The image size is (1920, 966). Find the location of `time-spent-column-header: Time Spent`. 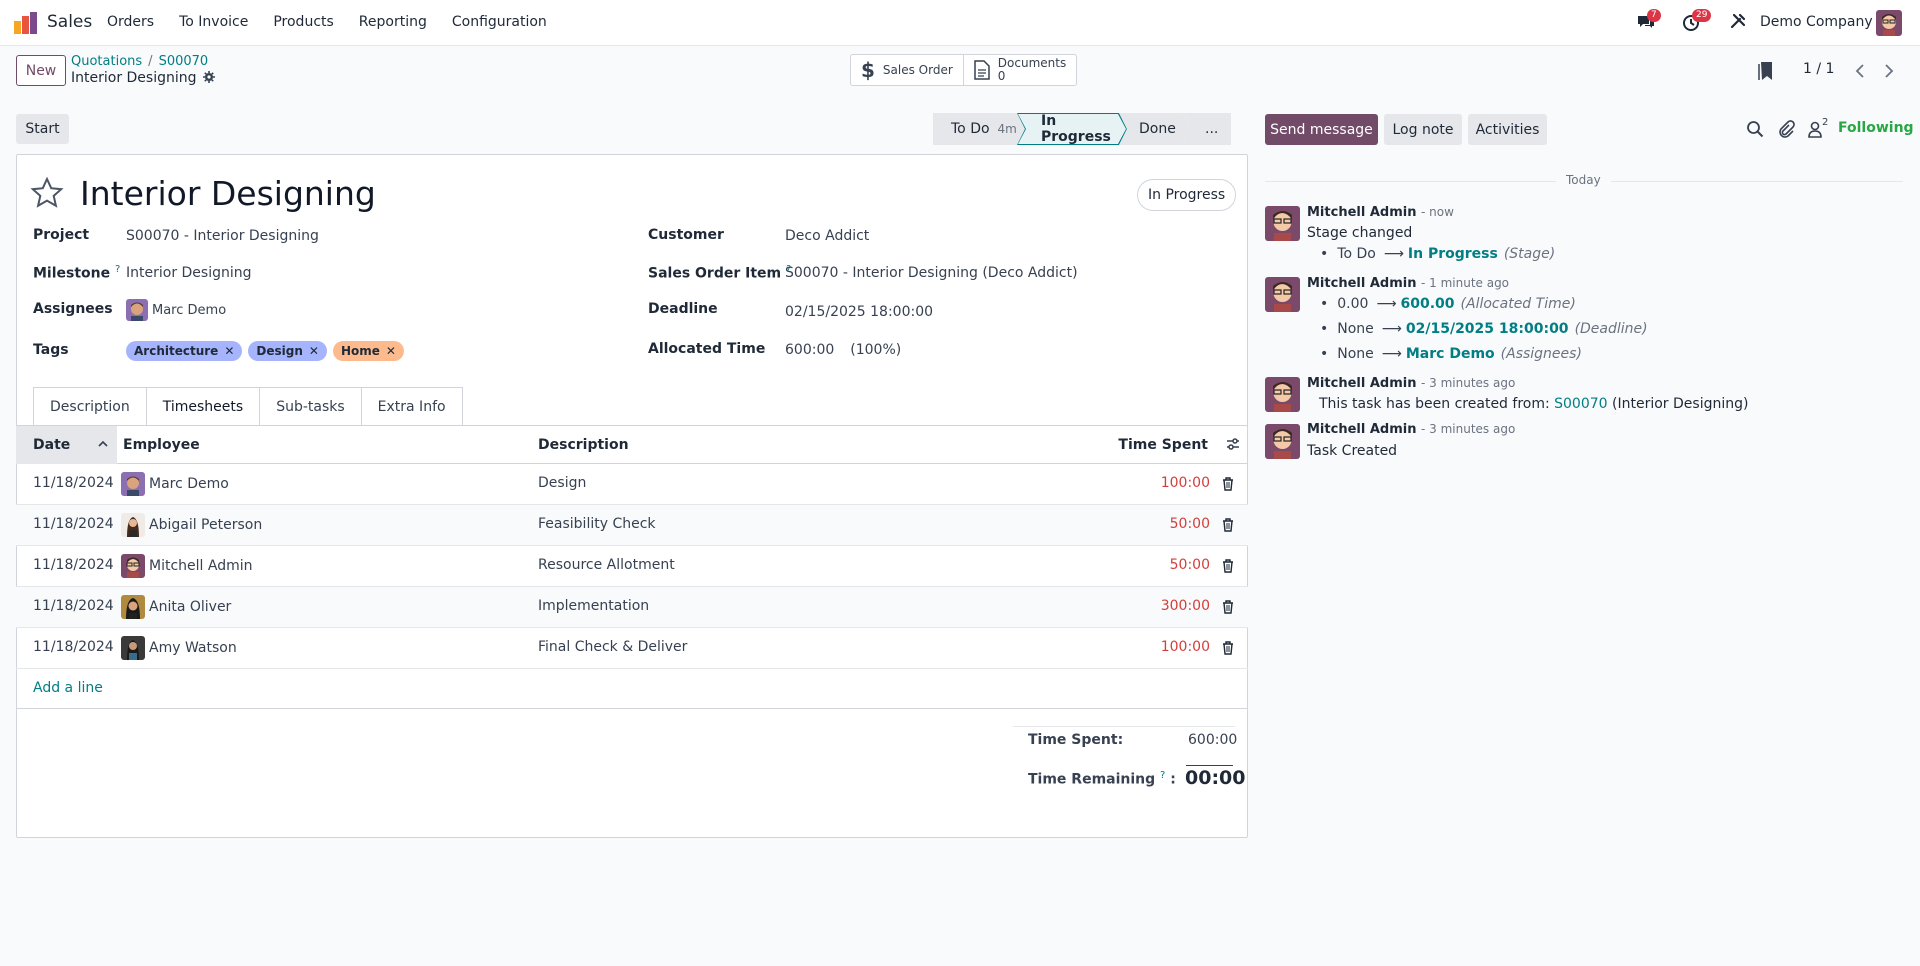

time-spent-column-header: Time Spent is located at coordinates (1163, 445).